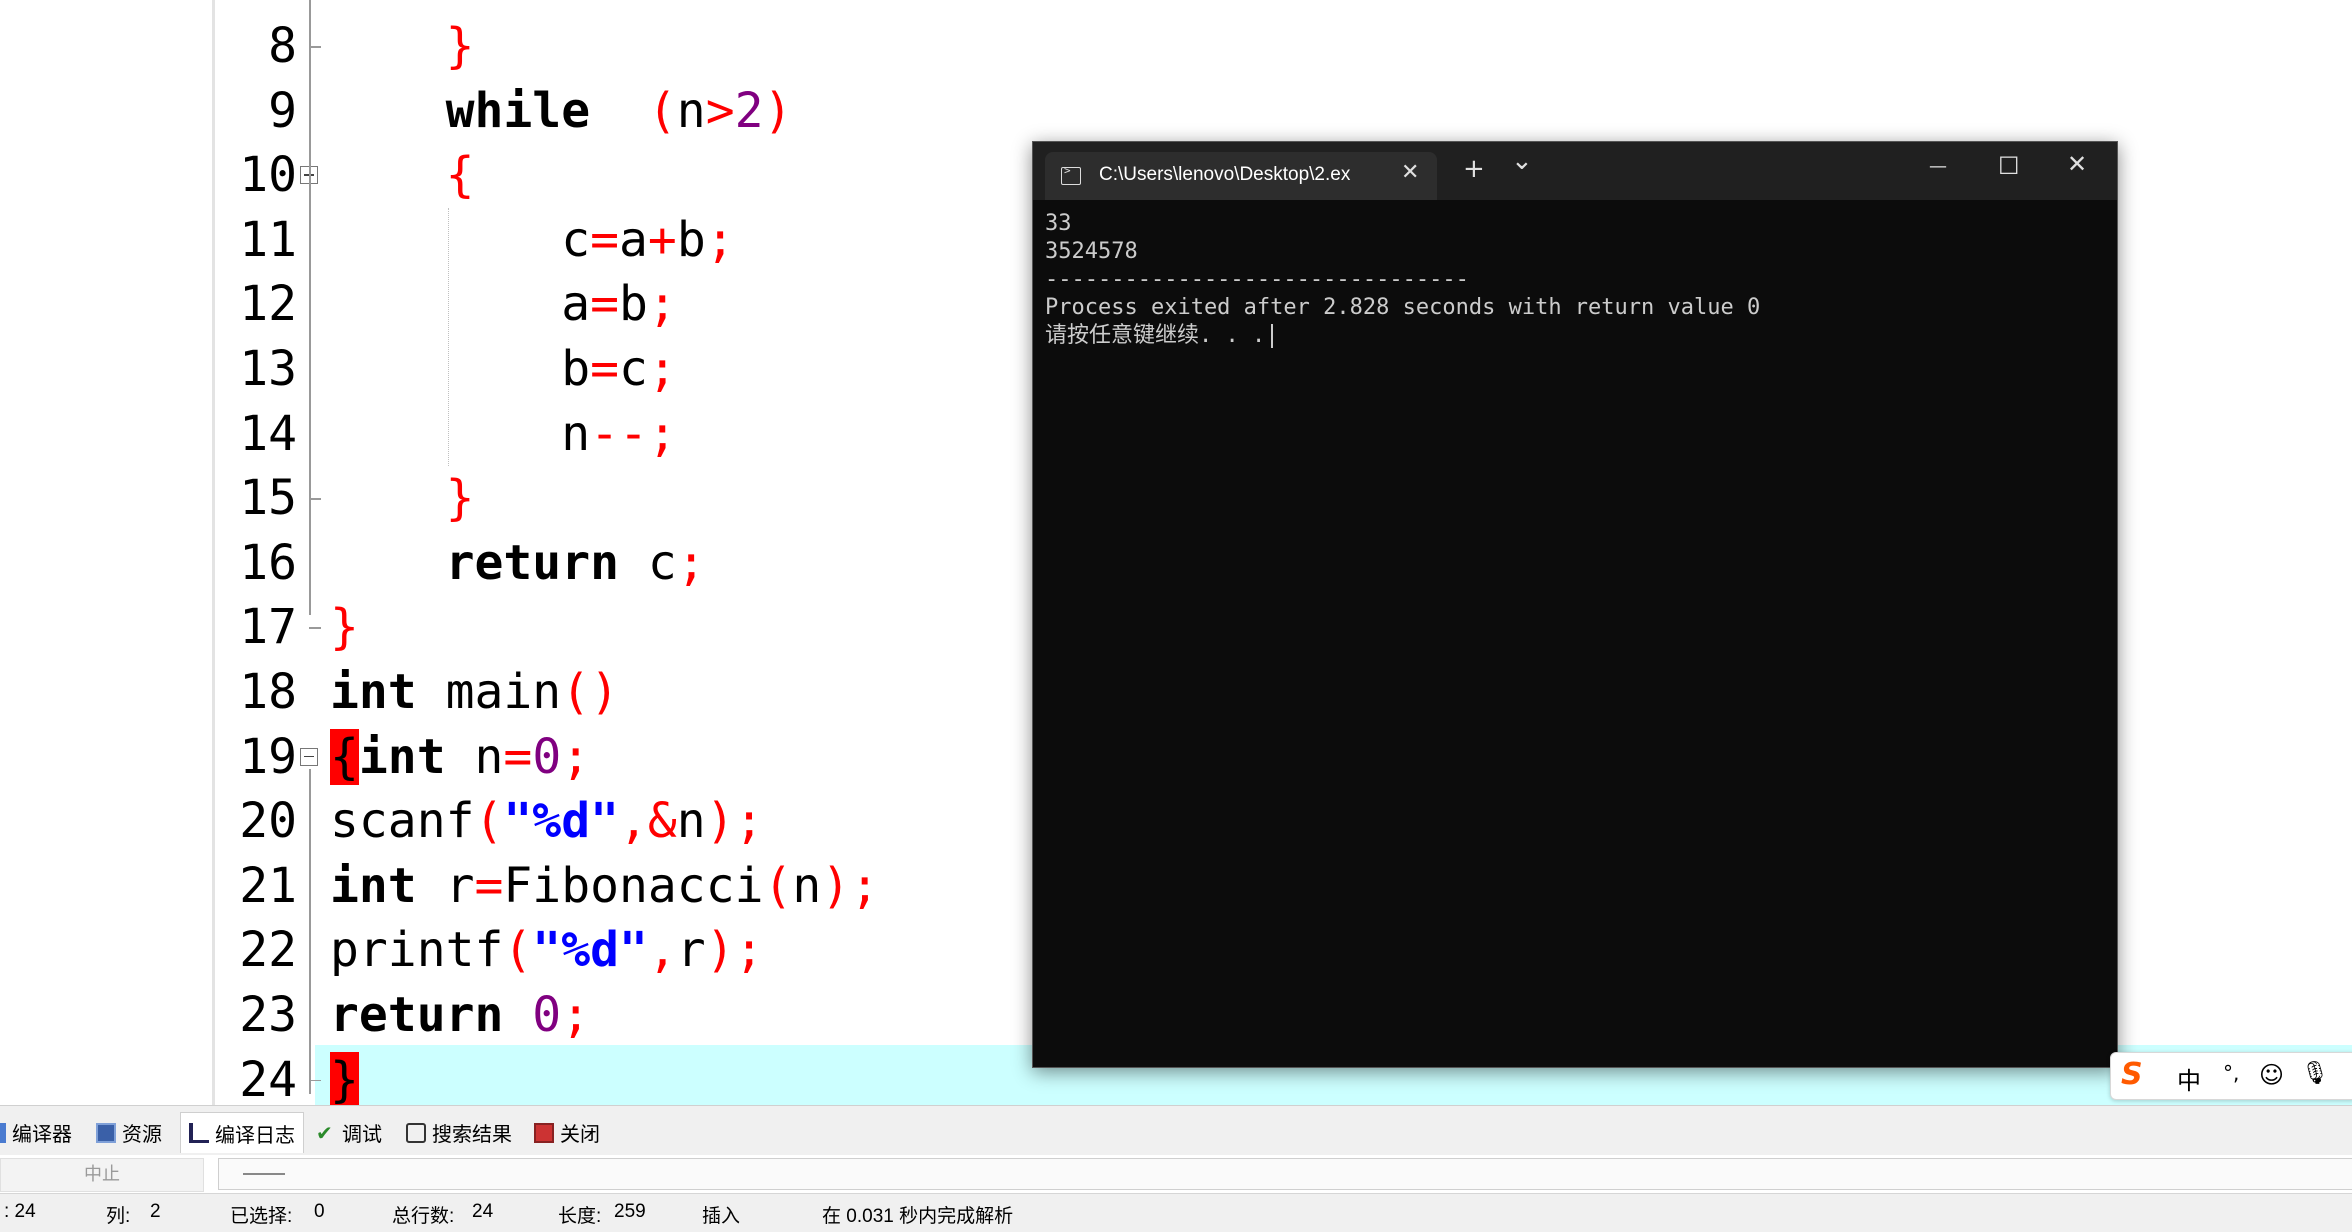 Image resolution: width=2352 pixels, height=1232 pixels. What do you see at coordinates (402, 175) in the screenshot?
I see `code-line: {` at bounding box center [402, 175].